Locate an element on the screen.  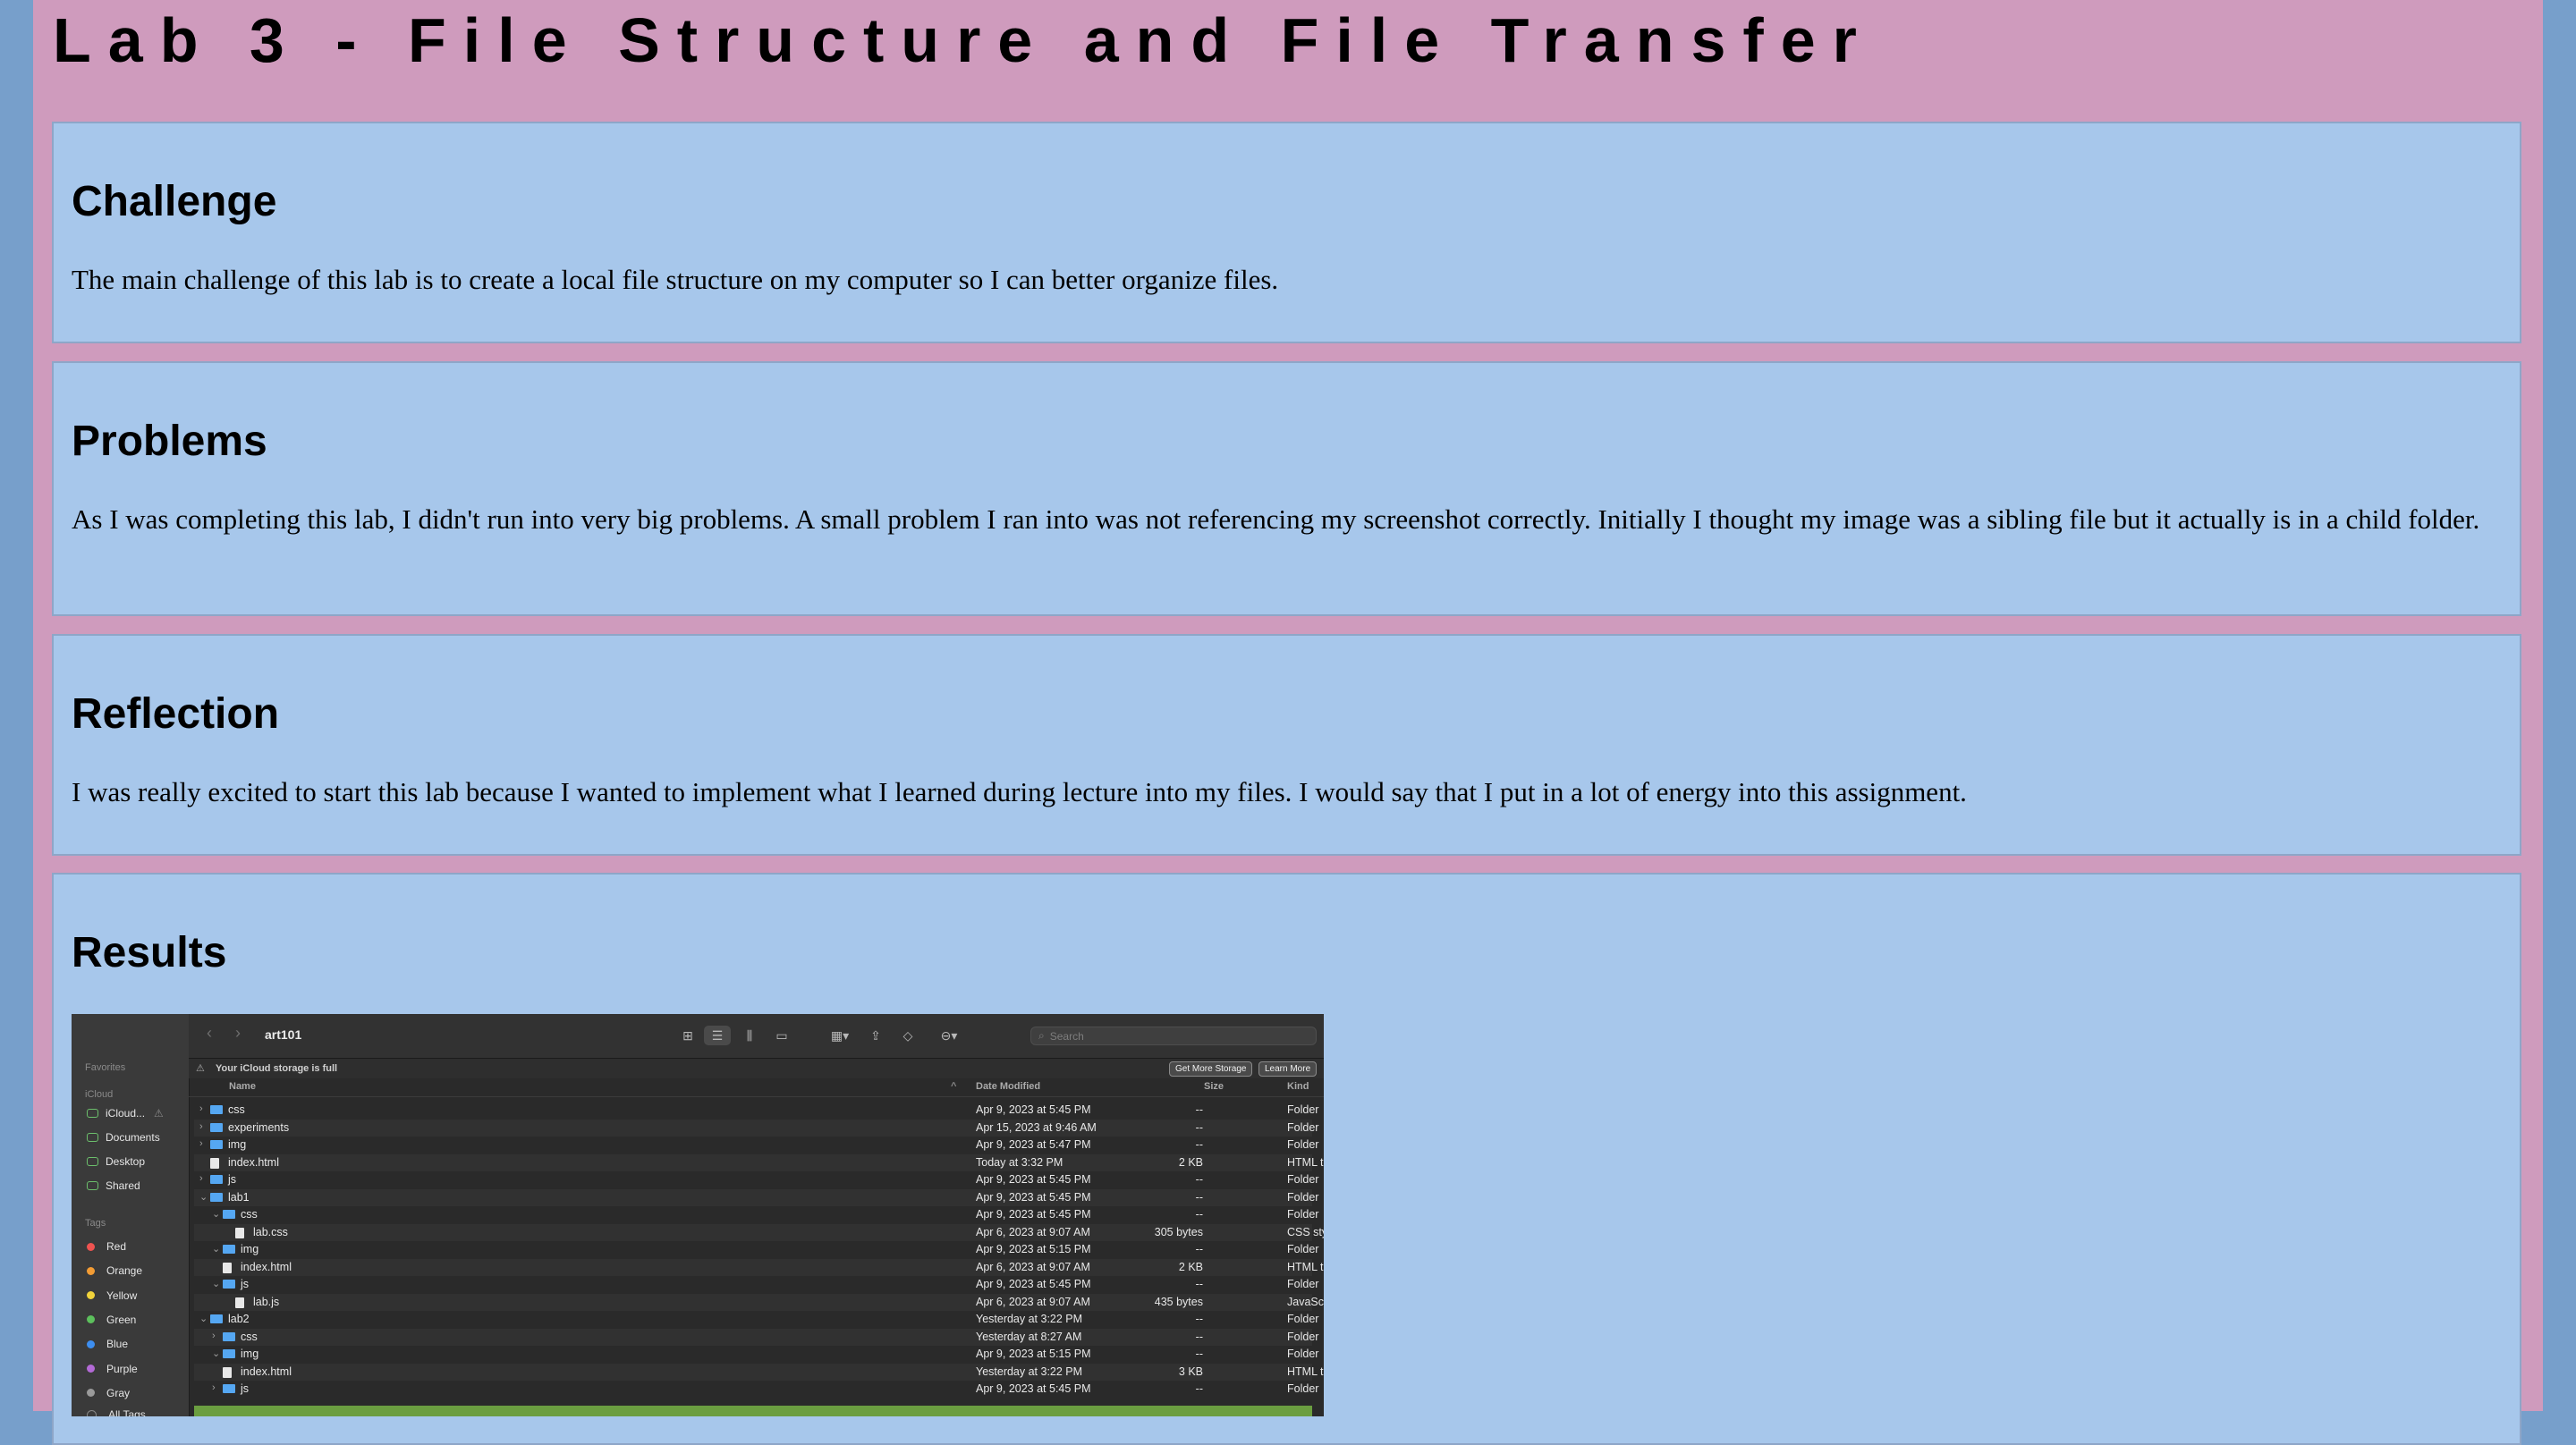
file-icon is located at coordinates (214, 1163).